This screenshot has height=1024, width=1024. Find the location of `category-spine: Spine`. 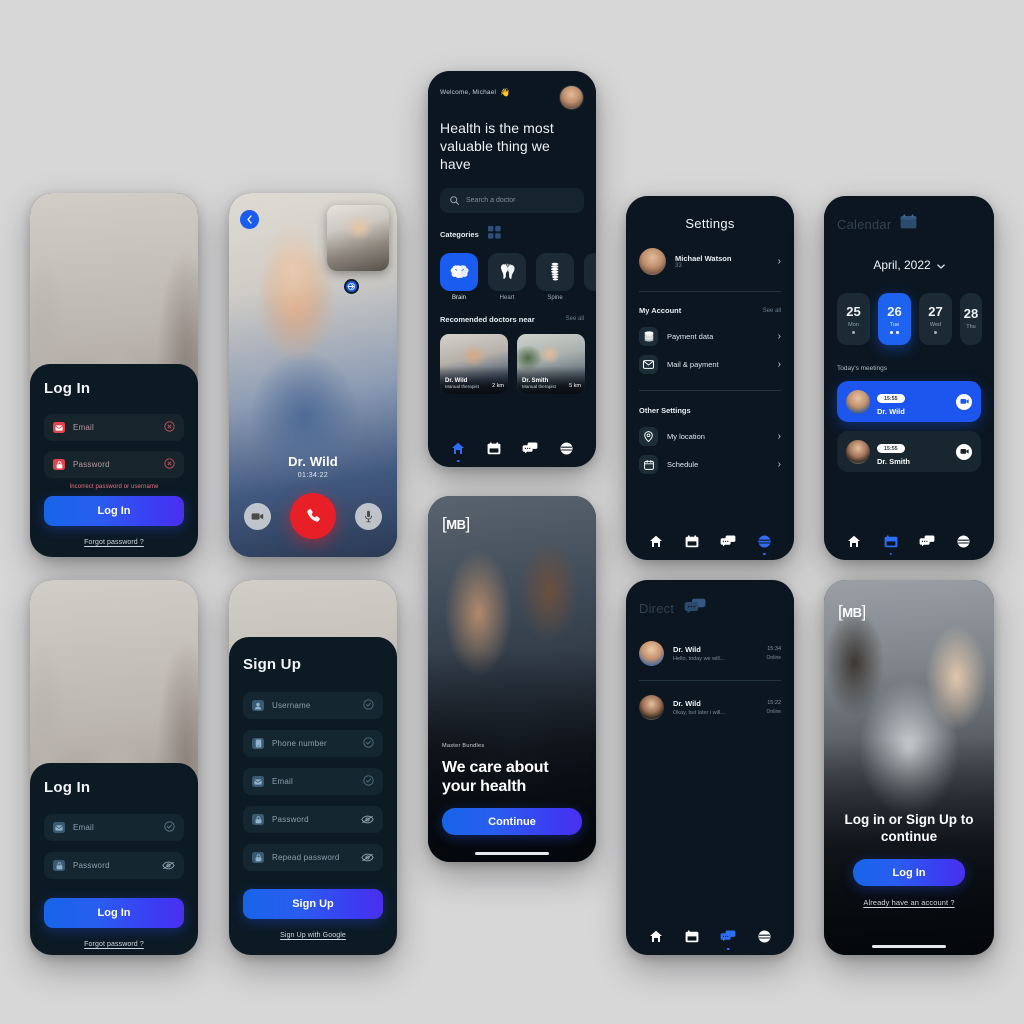

category-spine: Spine is located at coordinates (555, 276).